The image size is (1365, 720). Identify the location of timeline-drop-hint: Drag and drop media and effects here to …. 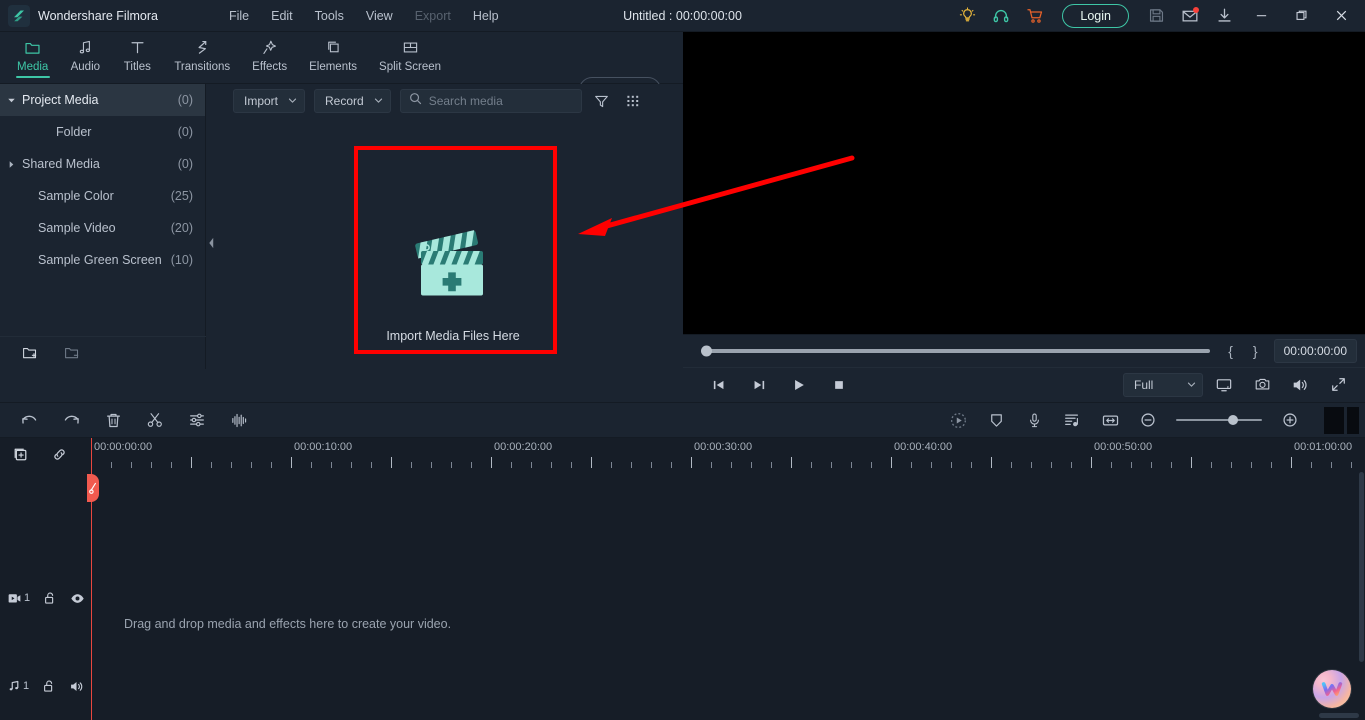
(288, 624).